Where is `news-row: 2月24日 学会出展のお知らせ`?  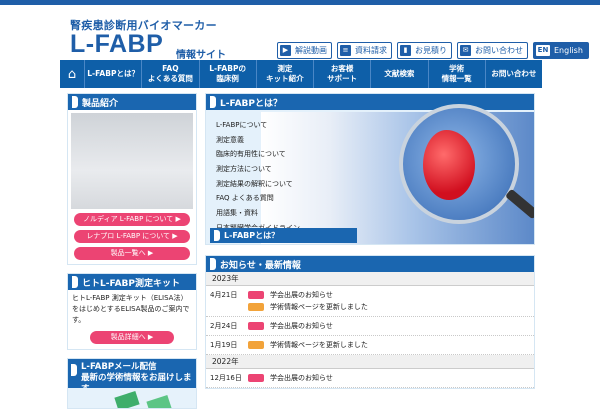 news-row: 2月24日 学会出展のお知らせ is located at coordinates (370, 326).